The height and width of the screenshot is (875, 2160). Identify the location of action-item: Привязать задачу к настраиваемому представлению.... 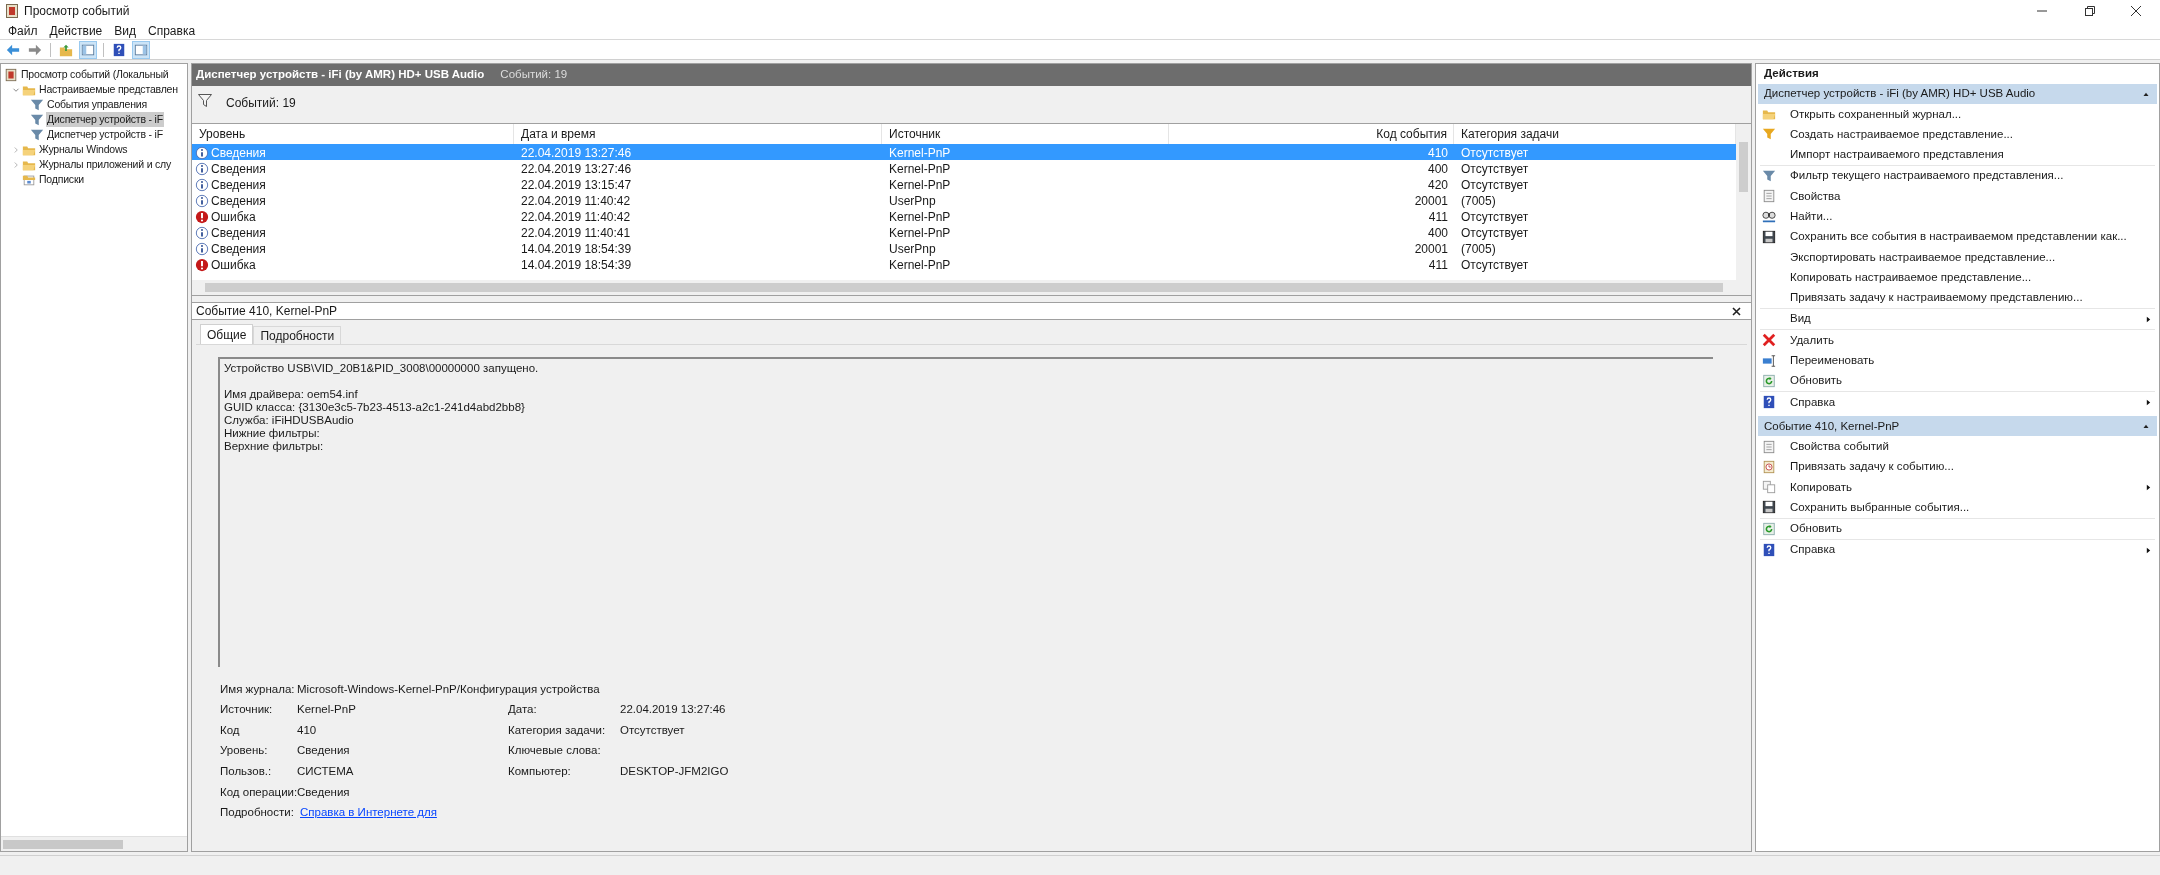
(1957, 297).